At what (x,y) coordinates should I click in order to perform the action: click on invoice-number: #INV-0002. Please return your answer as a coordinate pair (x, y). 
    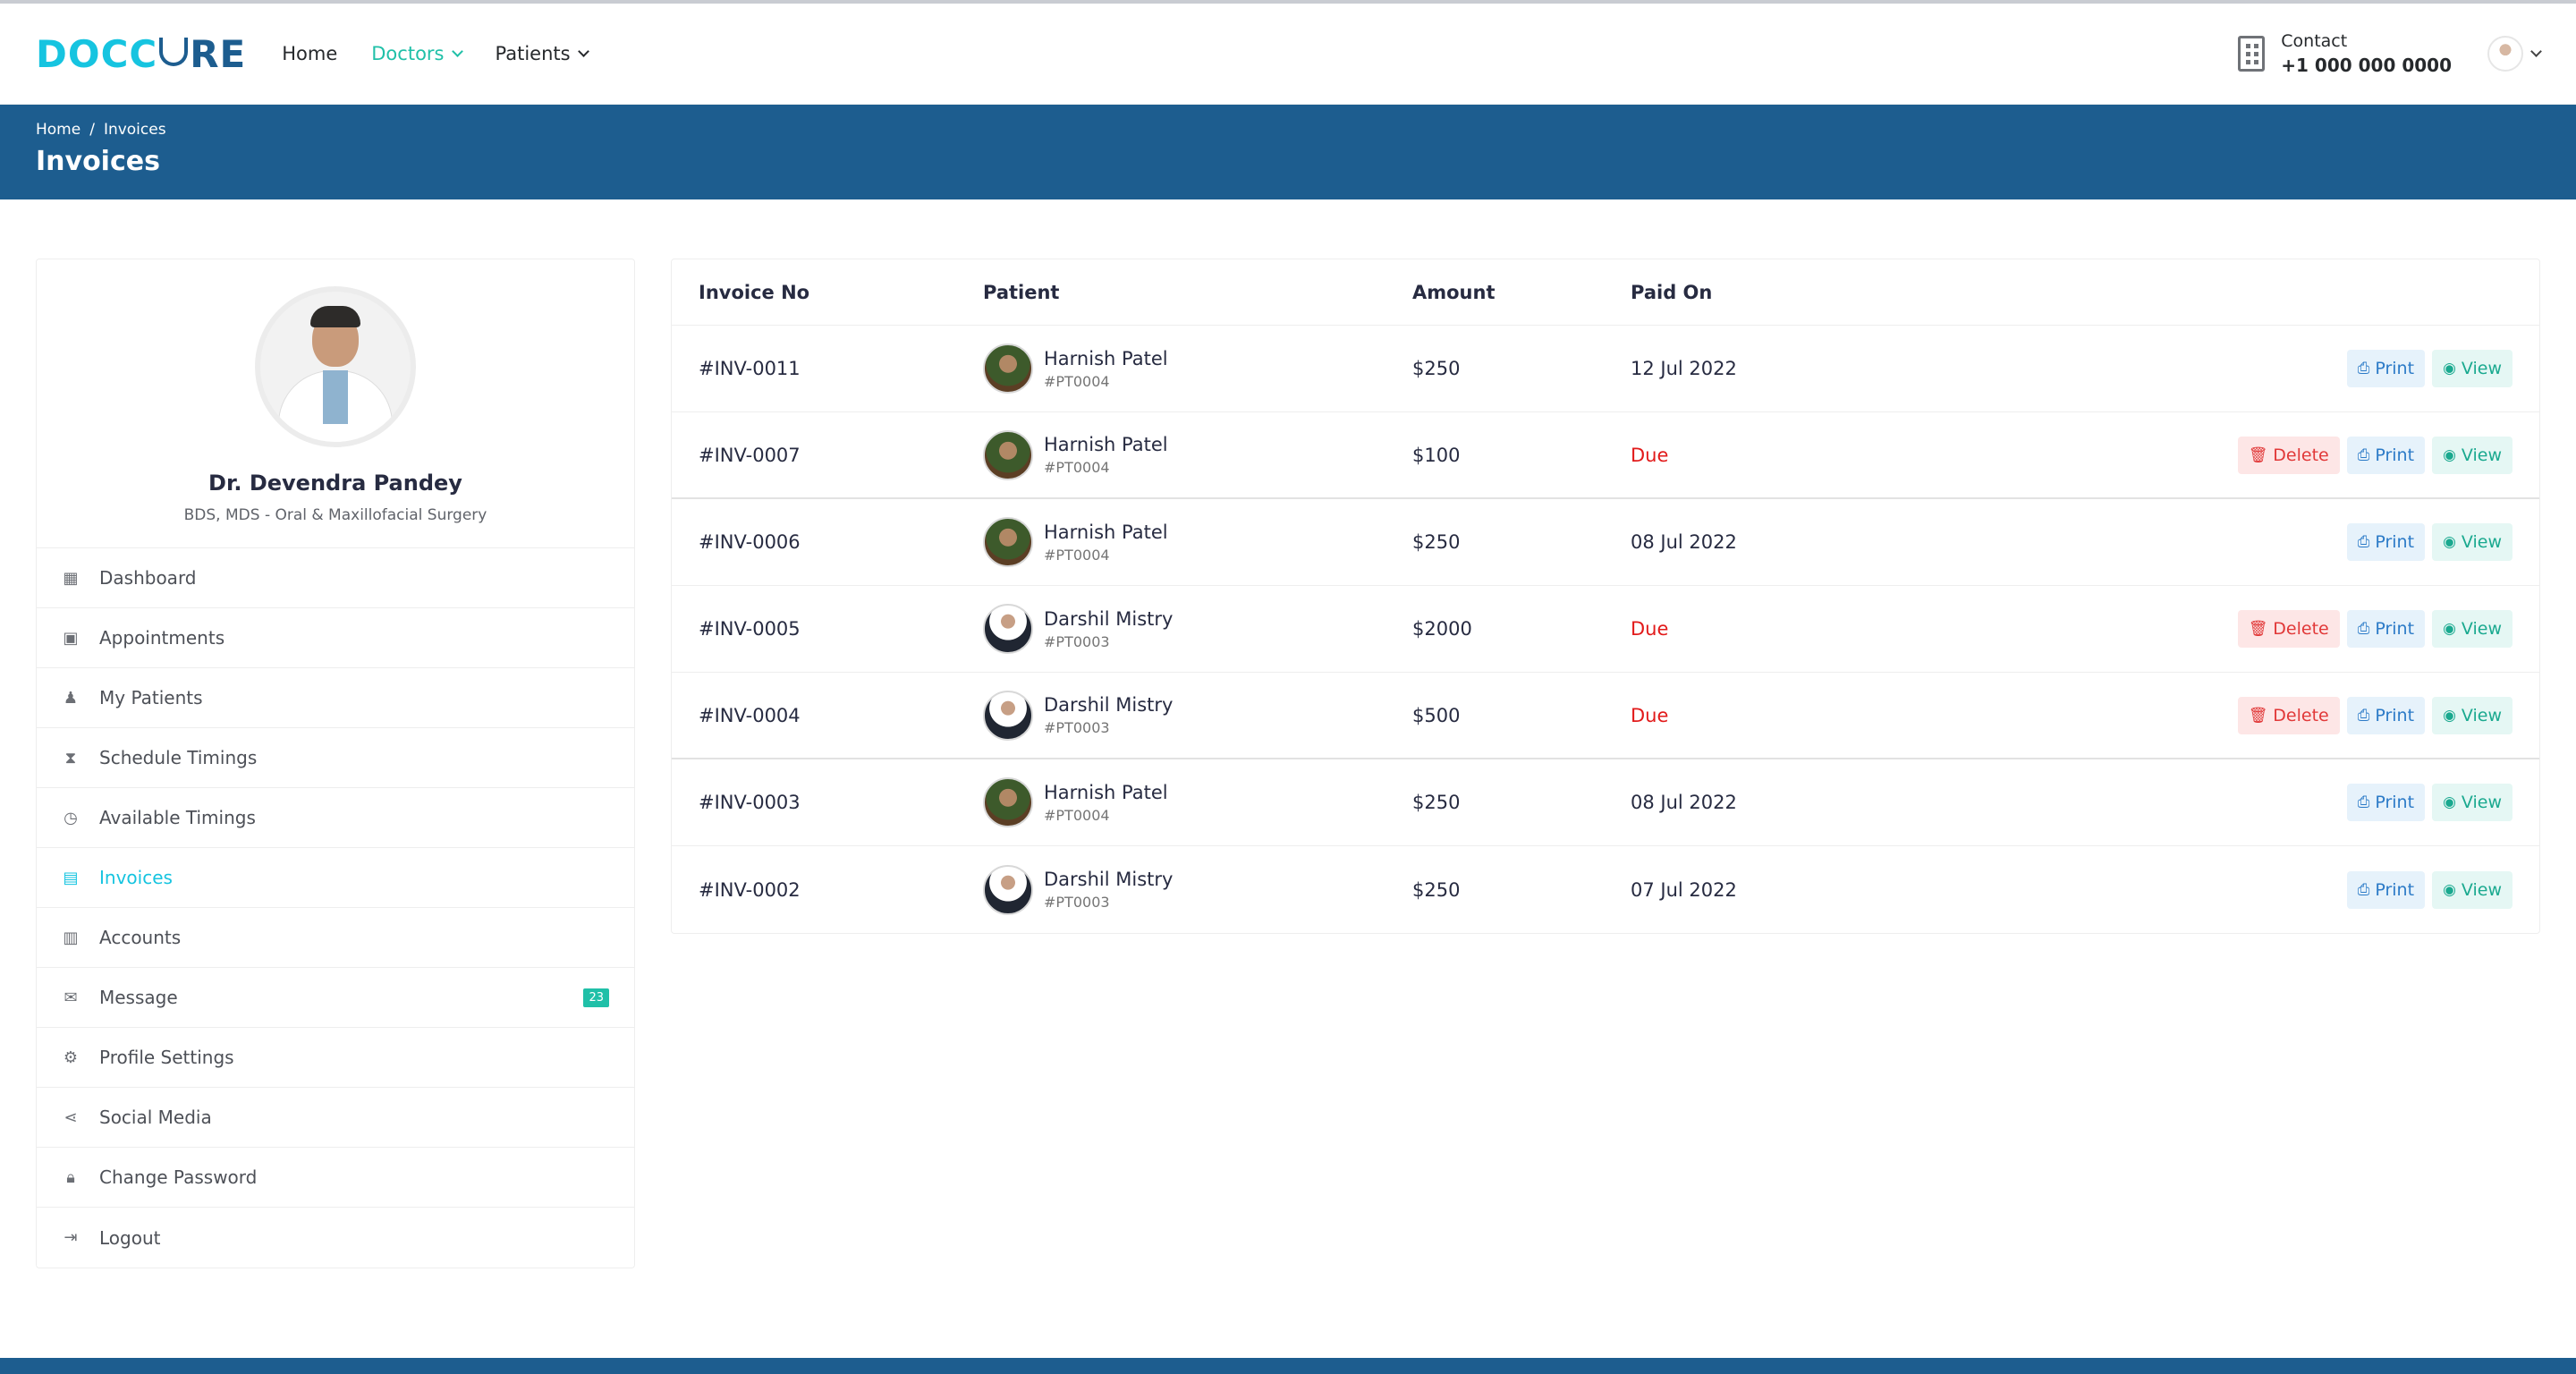
    Looking at the image, I should click on (841, 890).